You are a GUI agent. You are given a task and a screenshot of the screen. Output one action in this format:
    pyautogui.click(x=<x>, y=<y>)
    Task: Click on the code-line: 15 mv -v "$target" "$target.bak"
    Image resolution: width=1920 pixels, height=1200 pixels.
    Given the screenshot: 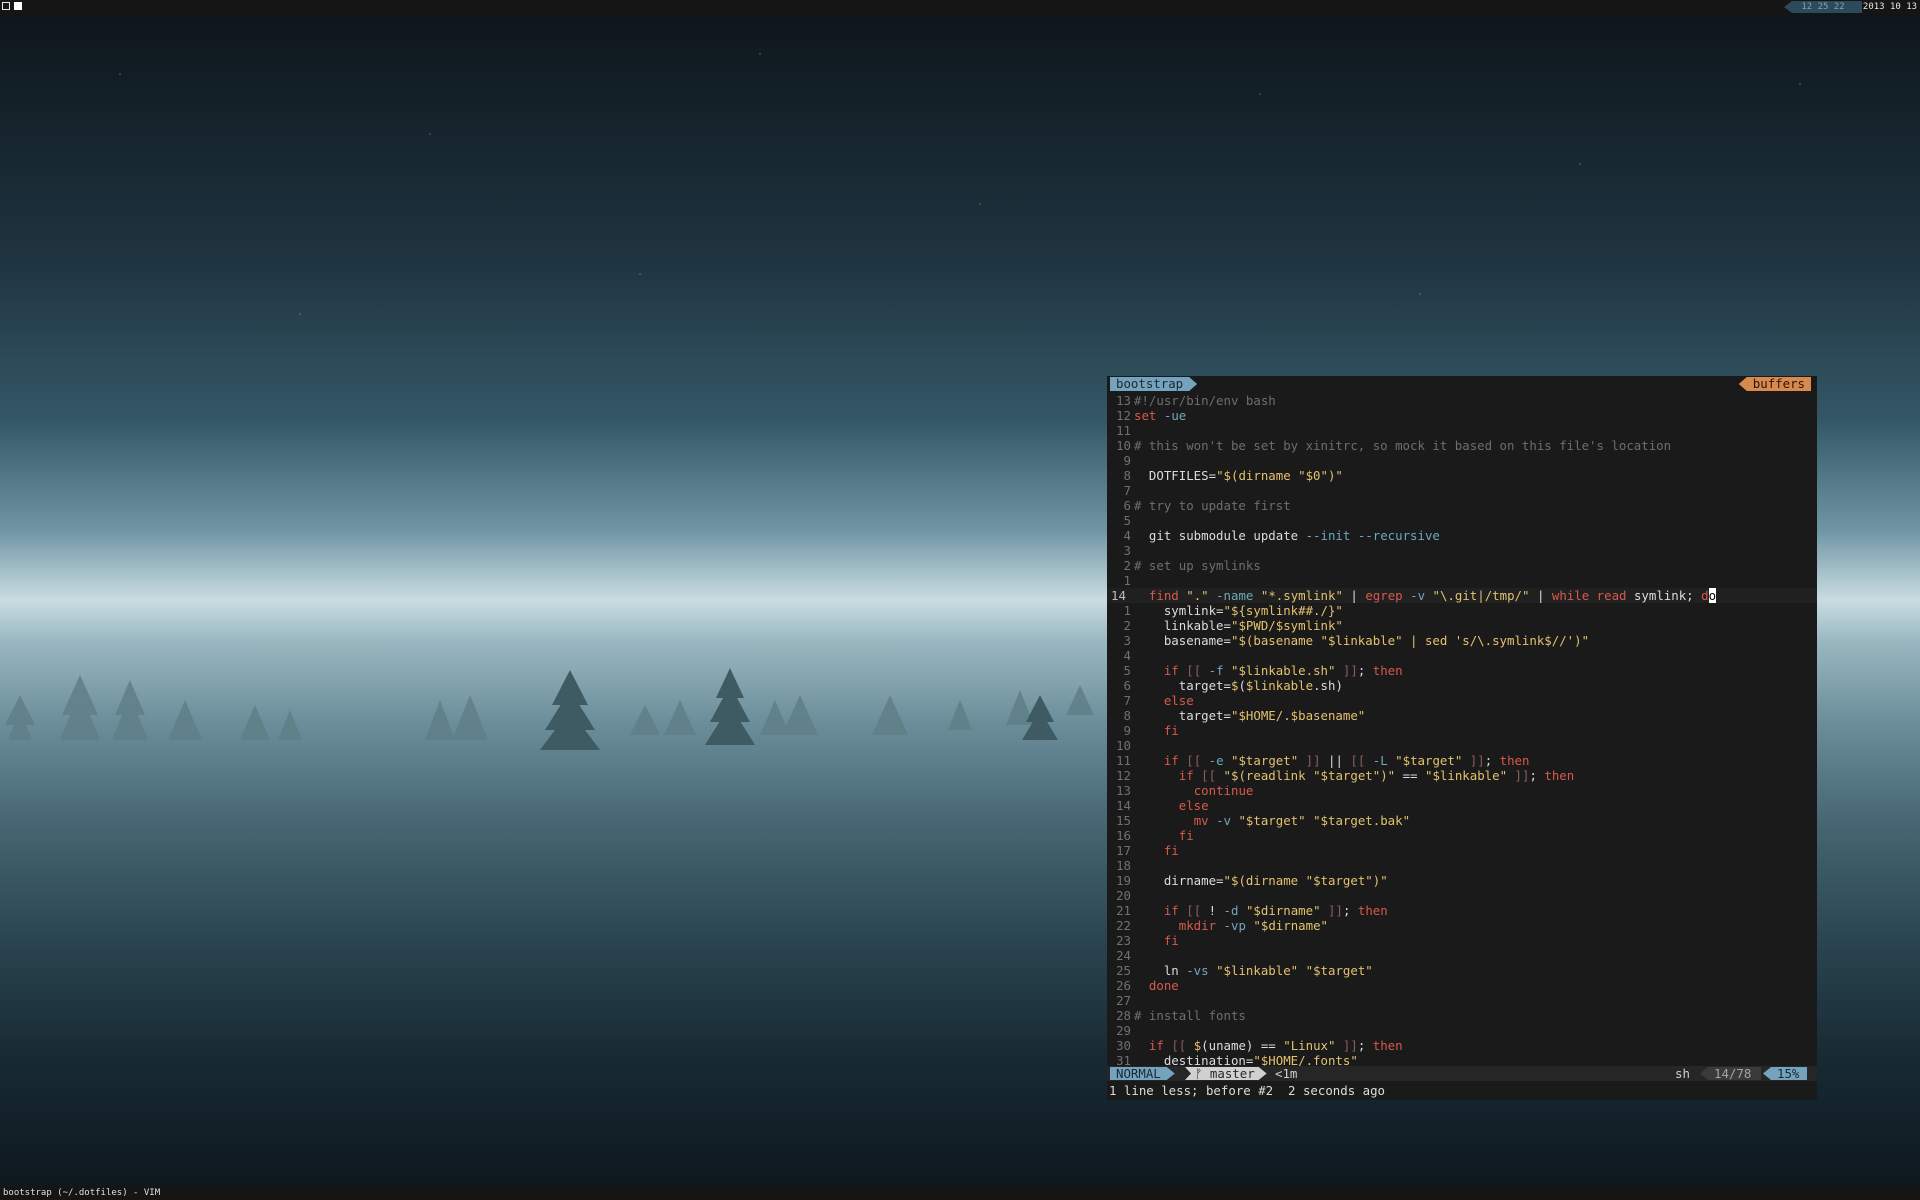 What is the action you would take?
    pyautogui.click(x=1462, y=820)
    